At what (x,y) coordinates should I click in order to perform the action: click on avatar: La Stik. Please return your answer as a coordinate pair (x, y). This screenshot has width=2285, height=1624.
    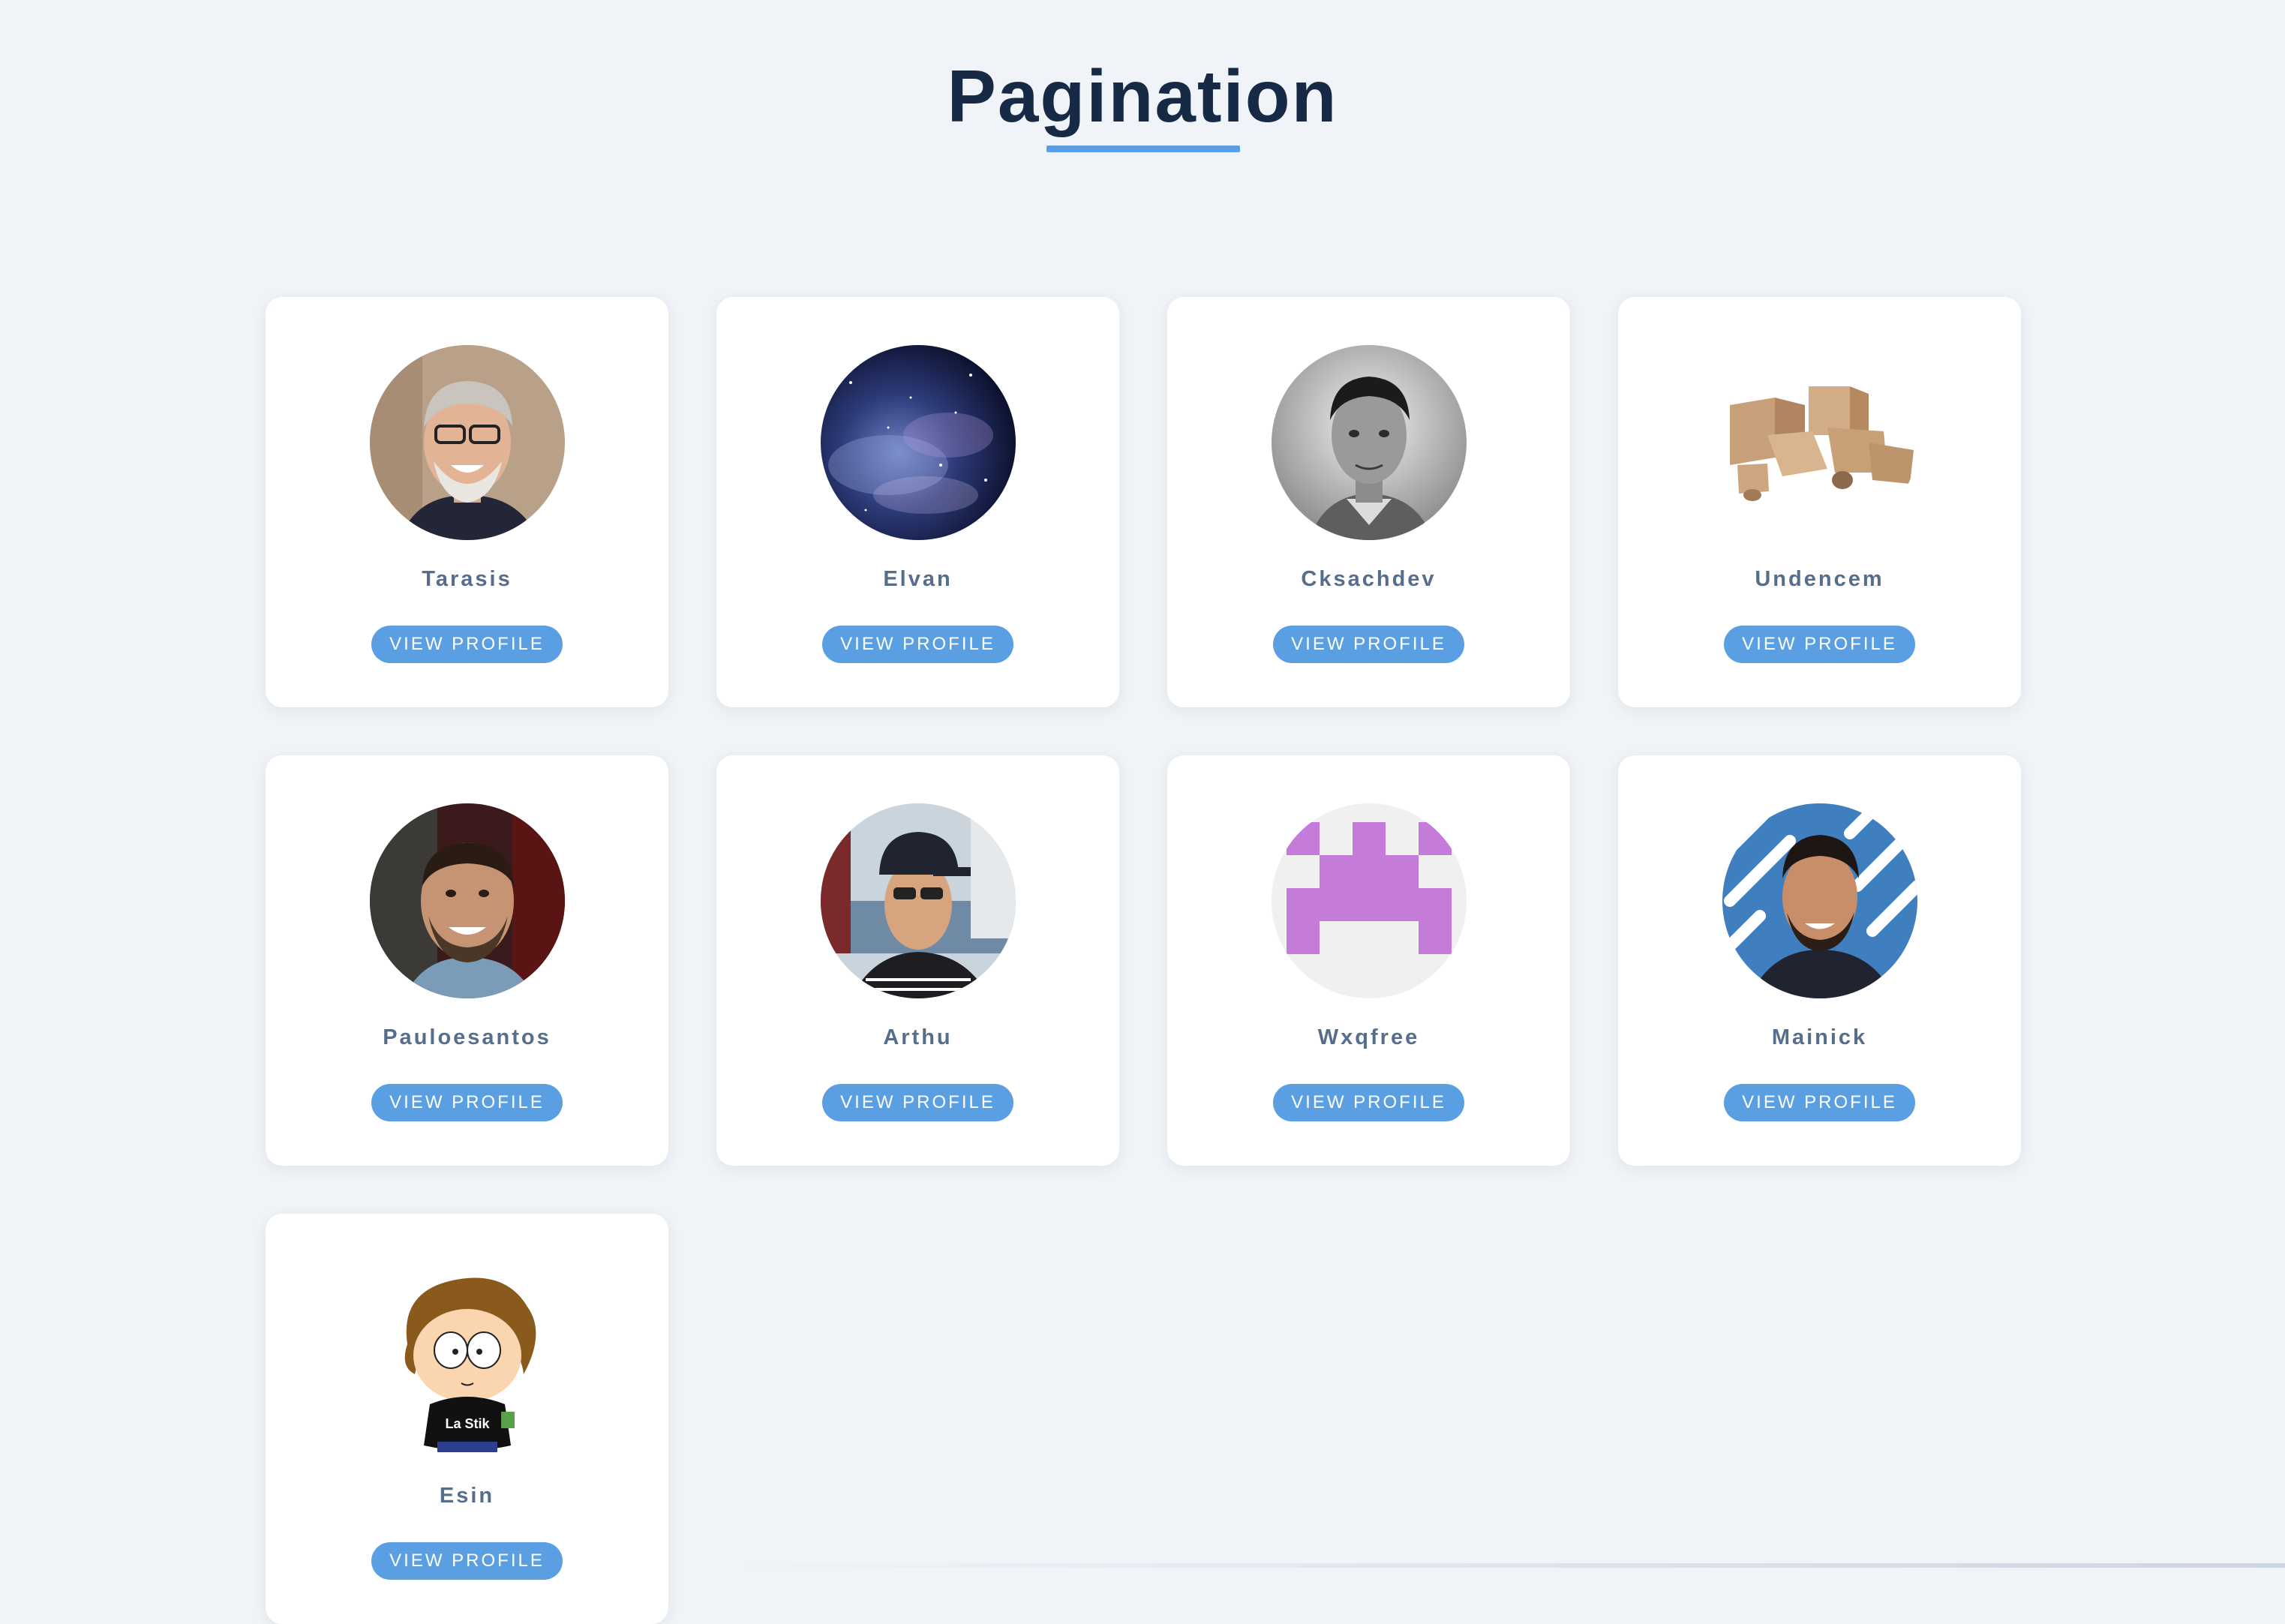
    Looking at the image, I should click on (467, 1359).